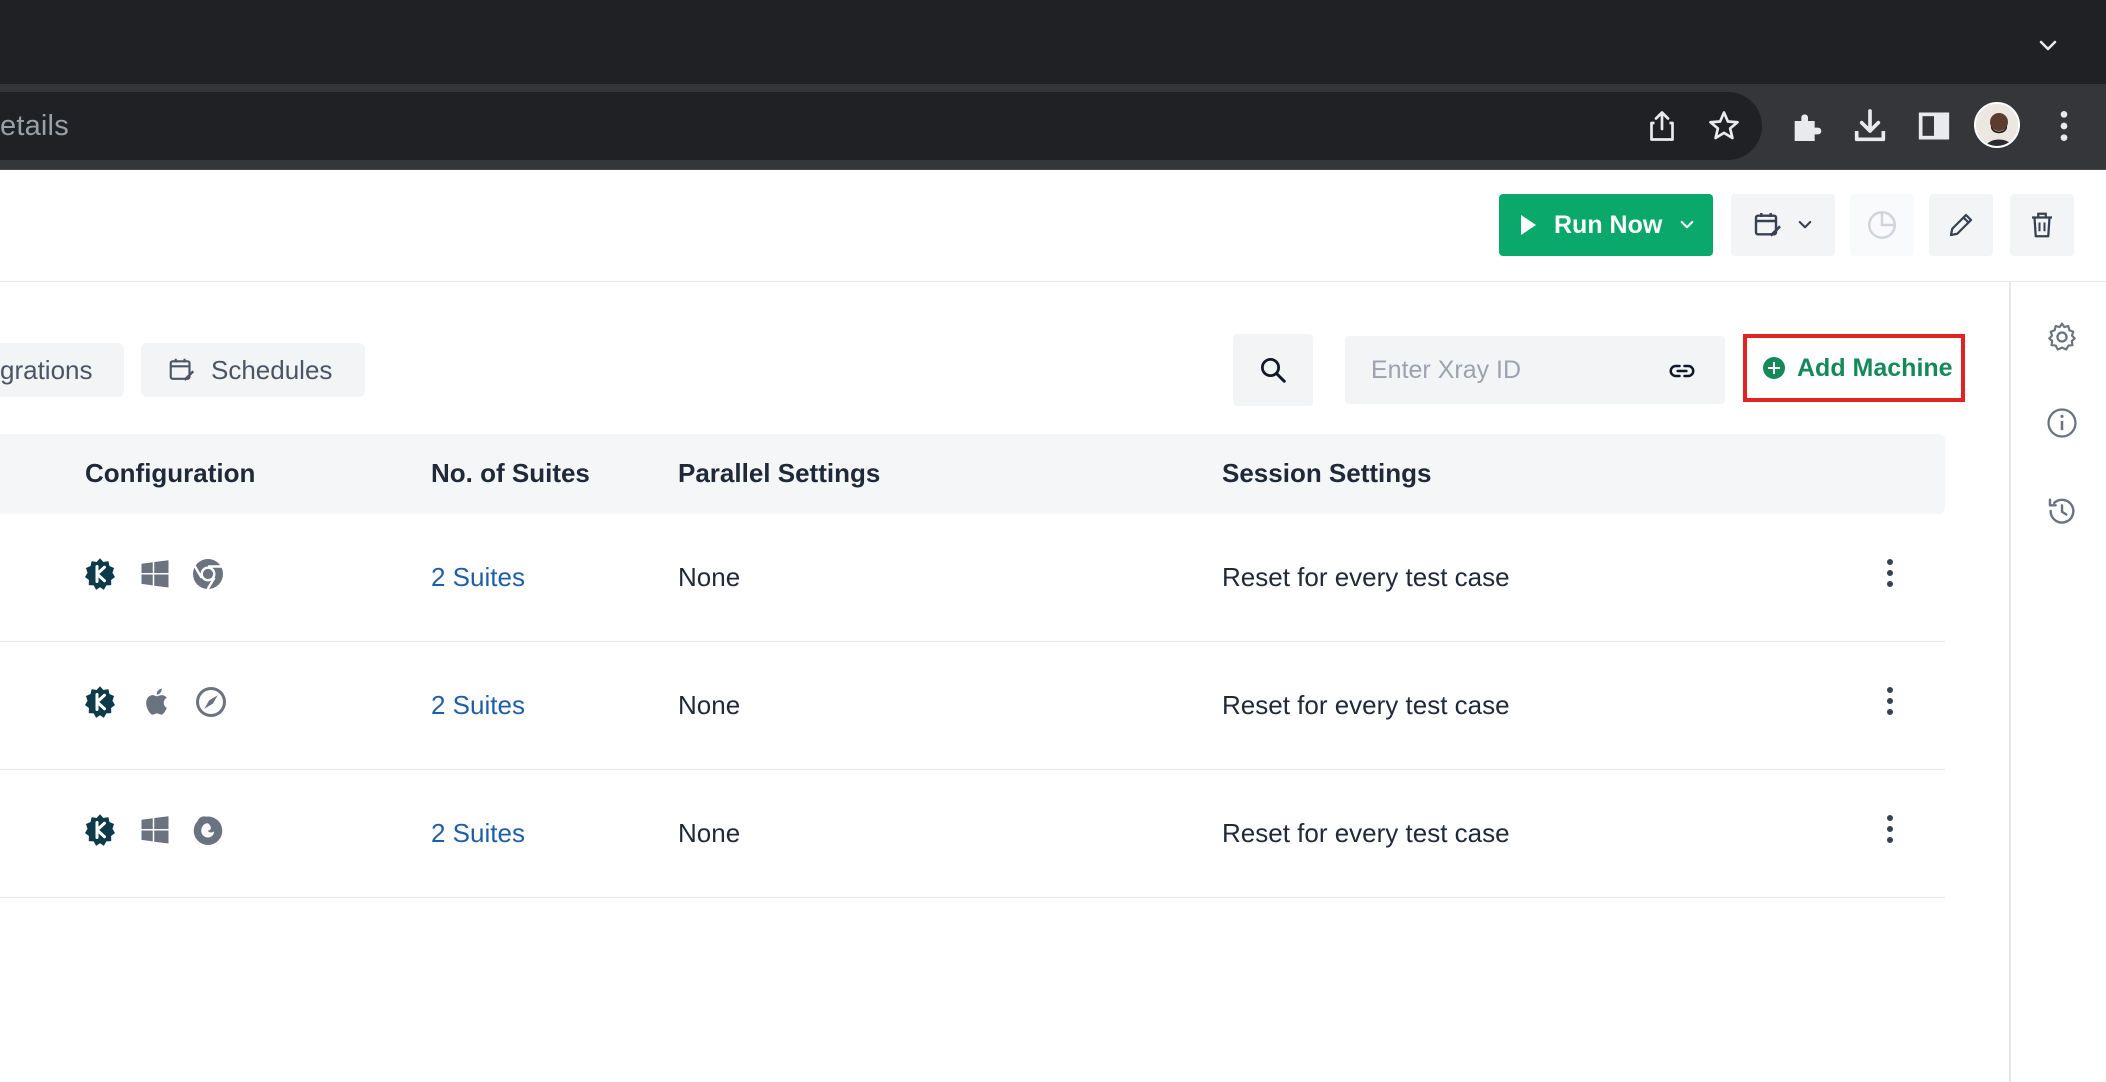 Image resolution: width=2106 pixels, height=1082 pixels. What do you see at coordinates (34, 126) in the screenshot?
I see `address-bar-url: etails` at bounding box center [34, 126].